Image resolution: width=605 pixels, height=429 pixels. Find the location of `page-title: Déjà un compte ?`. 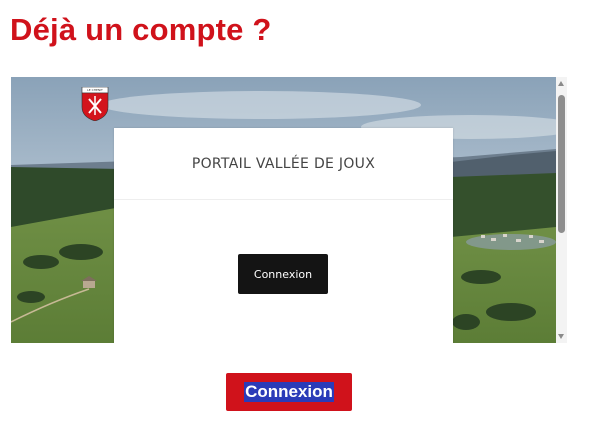

page-title: Déjà un compte ? is located at coordinates (141, 29).